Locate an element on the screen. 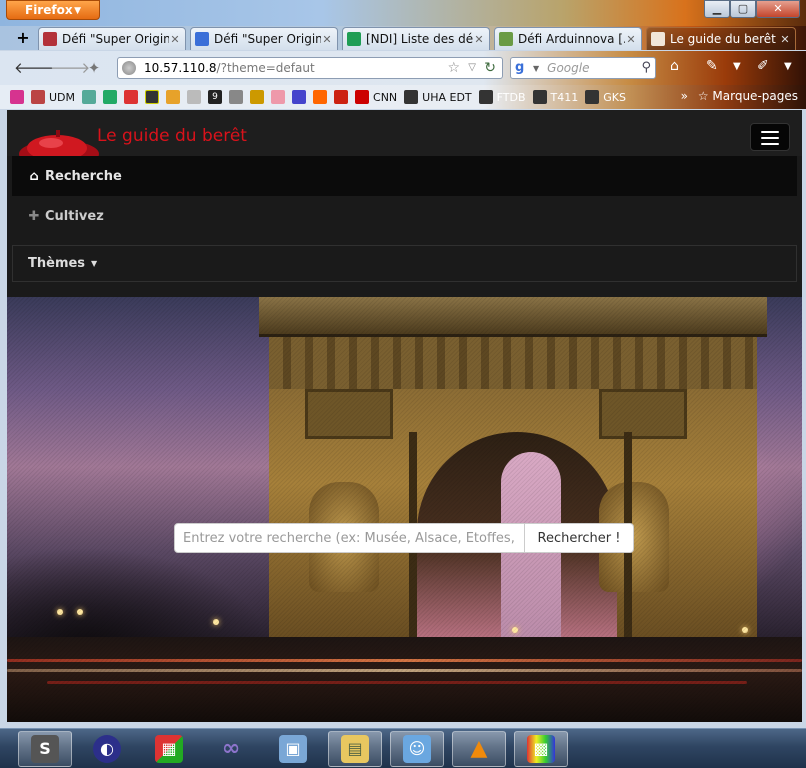  search-form: Rechercher ! is located at coordinates (404, 538).